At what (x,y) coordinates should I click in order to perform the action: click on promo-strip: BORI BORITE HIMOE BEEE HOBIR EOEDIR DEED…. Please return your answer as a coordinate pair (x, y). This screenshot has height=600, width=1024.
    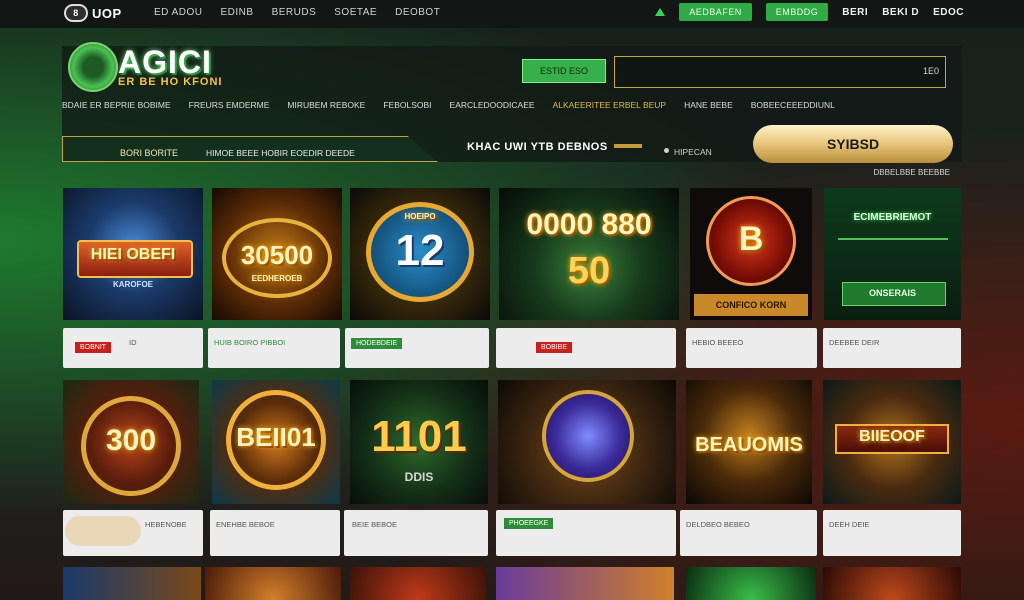
    Looking at the image, I should click on (407, 144).